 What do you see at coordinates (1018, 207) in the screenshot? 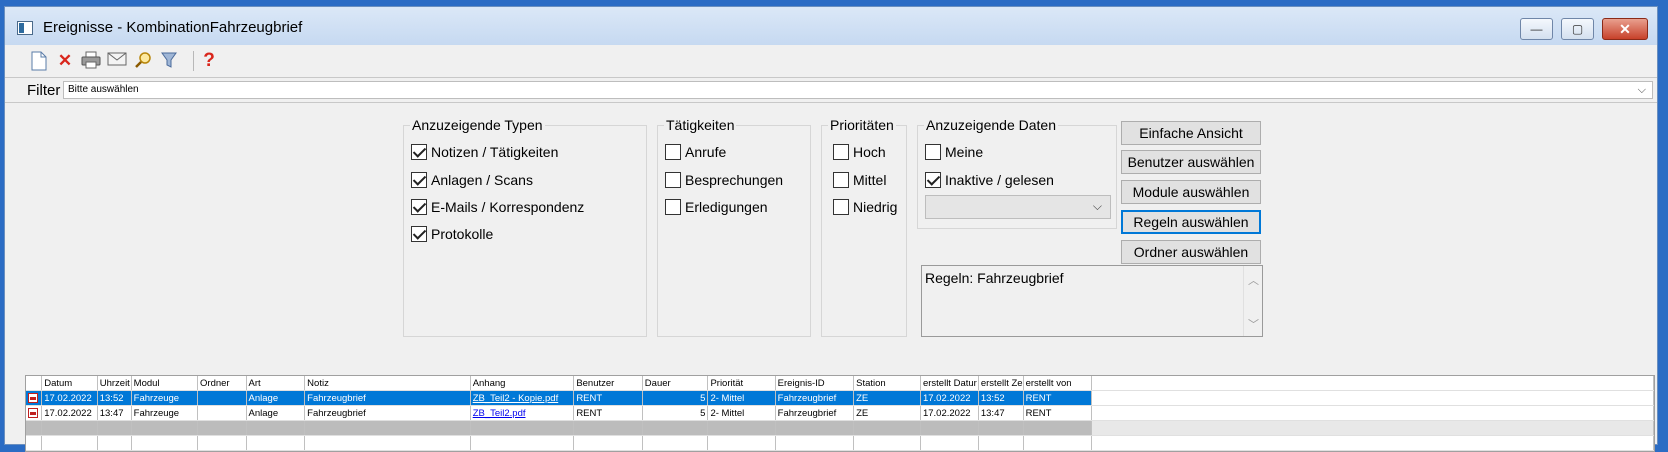
I see `data-filter-combo: ⌵` at bounding box center [1018, 207].